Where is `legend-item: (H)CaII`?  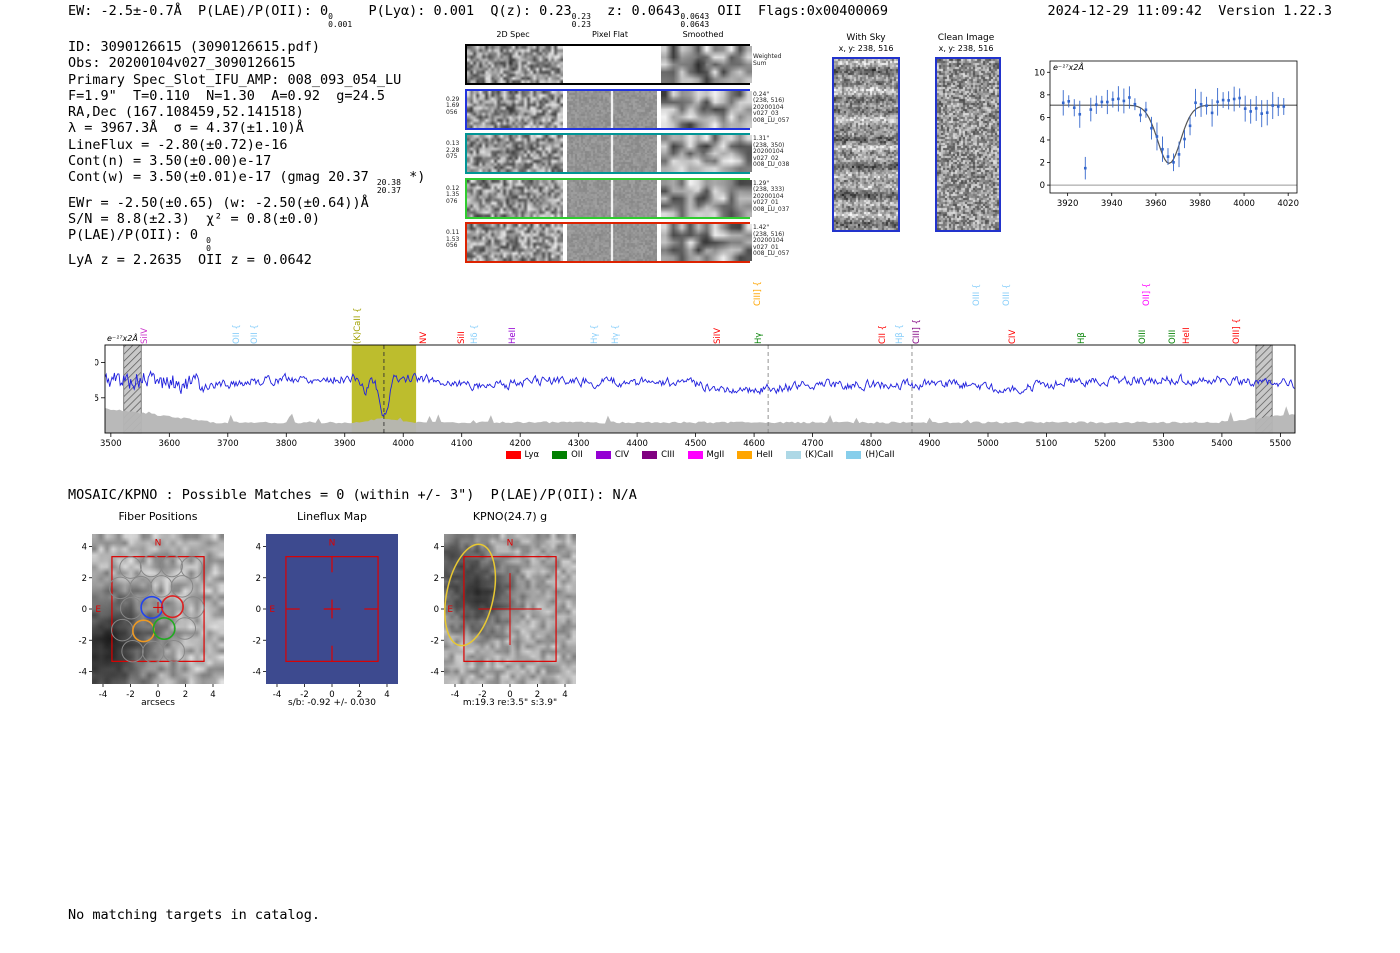
legend-item: (H)CaII is located at coordinates (870, 455).